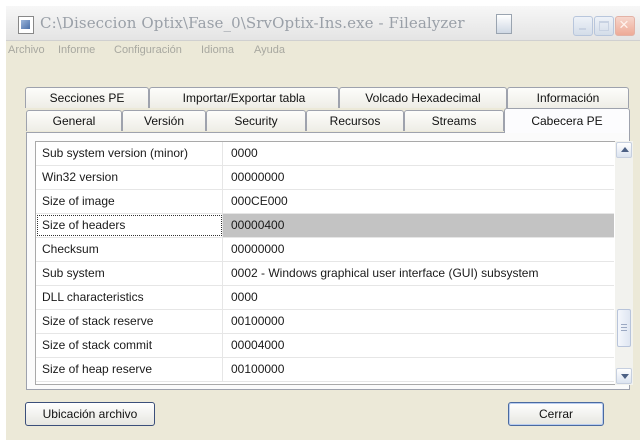 This screenshot has width=640, height=440. I want to click on row-key: Size of stack reserve, so click(129, 321).